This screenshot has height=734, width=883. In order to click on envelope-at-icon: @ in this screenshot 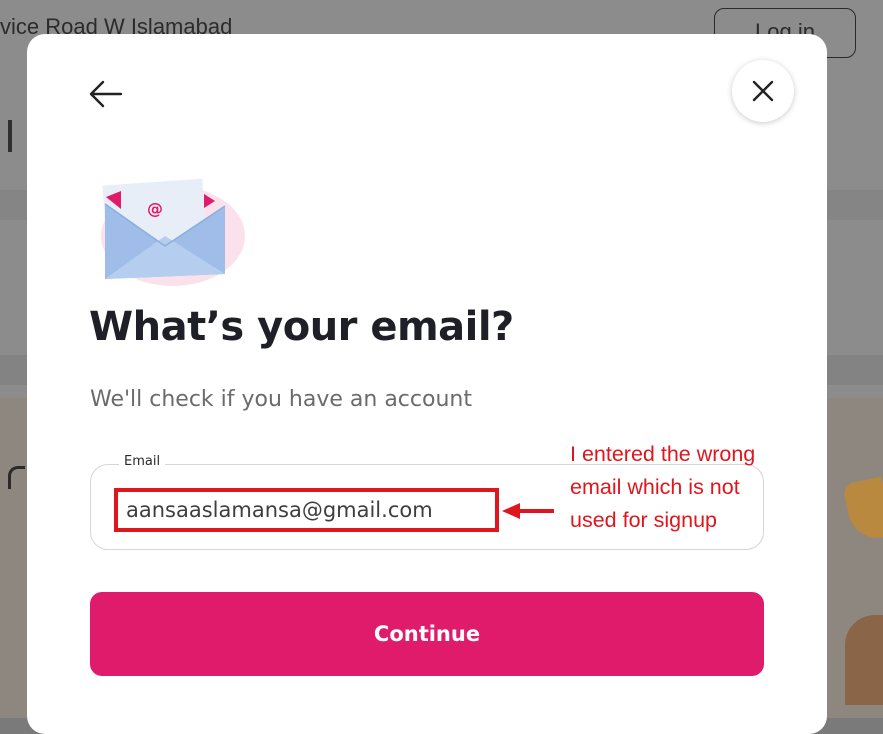, I will do `click(170, 234)`.